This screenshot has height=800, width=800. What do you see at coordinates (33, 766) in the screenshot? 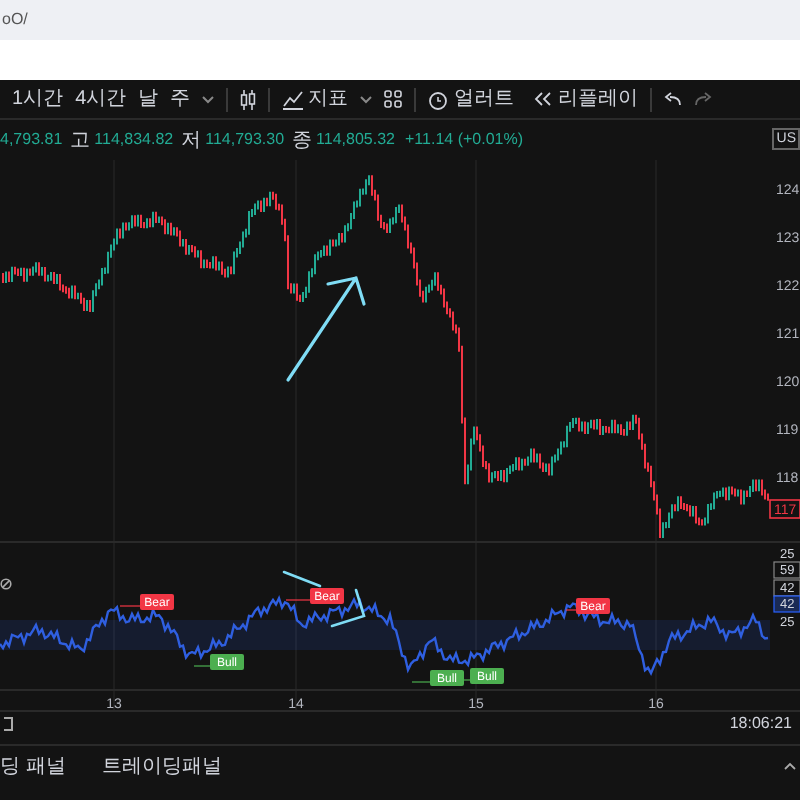
I see `panel-tab: 딩 패널` at bounding box center [33, 766].